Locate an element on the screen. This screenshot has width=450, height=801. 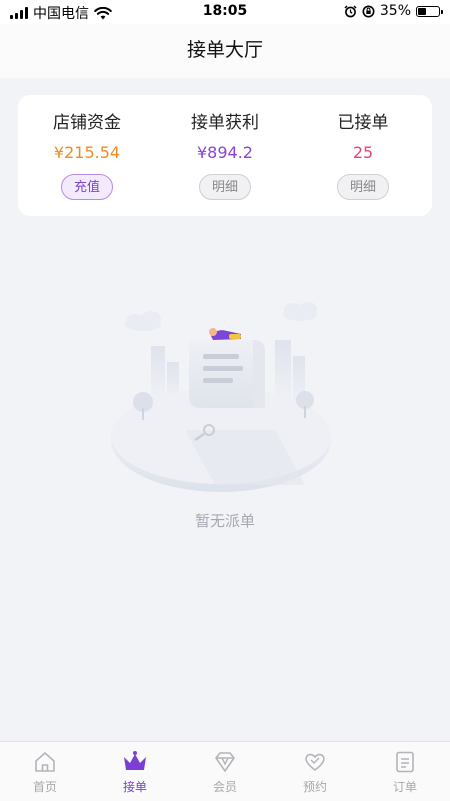
stat-label: 接单获利 is located at coordinates (225, 123).